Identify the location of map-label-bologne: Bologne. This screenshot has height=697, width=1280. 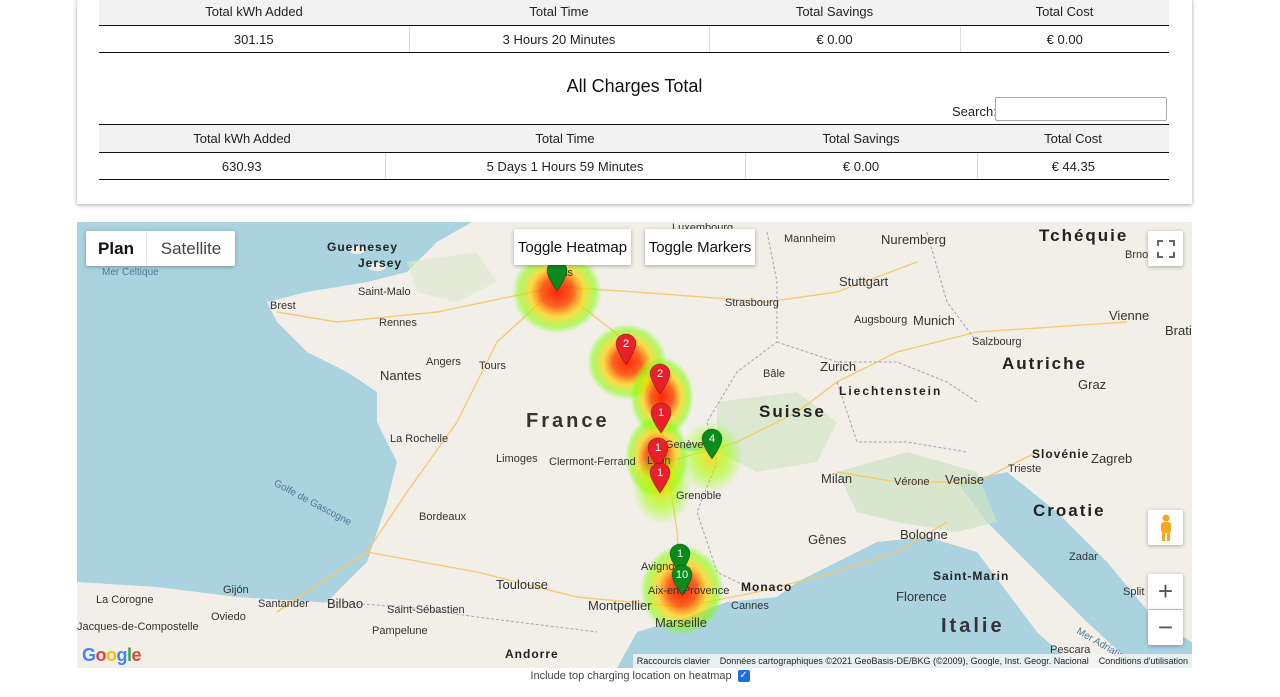
(924, 534).